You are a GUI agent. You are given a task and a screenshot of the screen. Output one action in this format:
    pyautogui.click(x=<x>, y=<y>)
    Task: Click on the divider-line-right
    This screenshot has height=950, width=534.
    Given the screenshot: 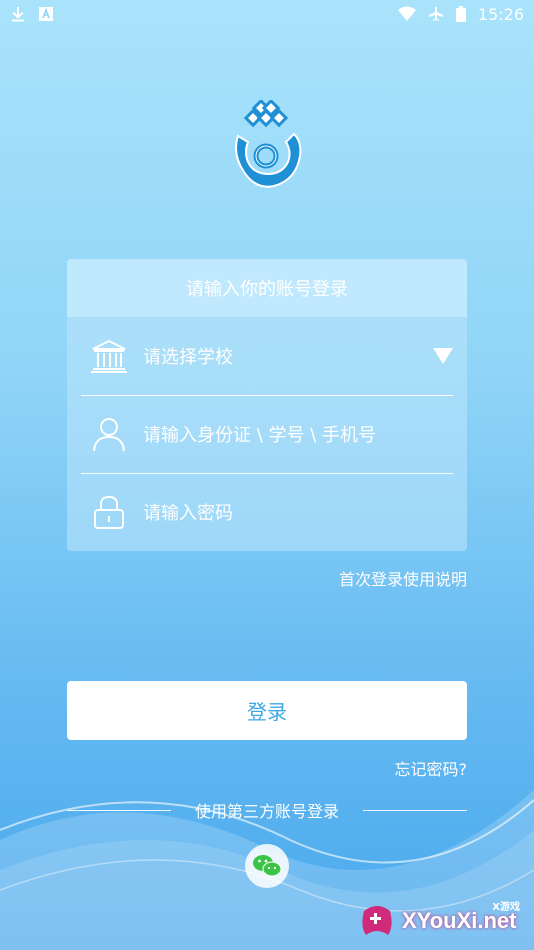 What is the action you would take?
    pyautogui.click(x=414, y=810)
    